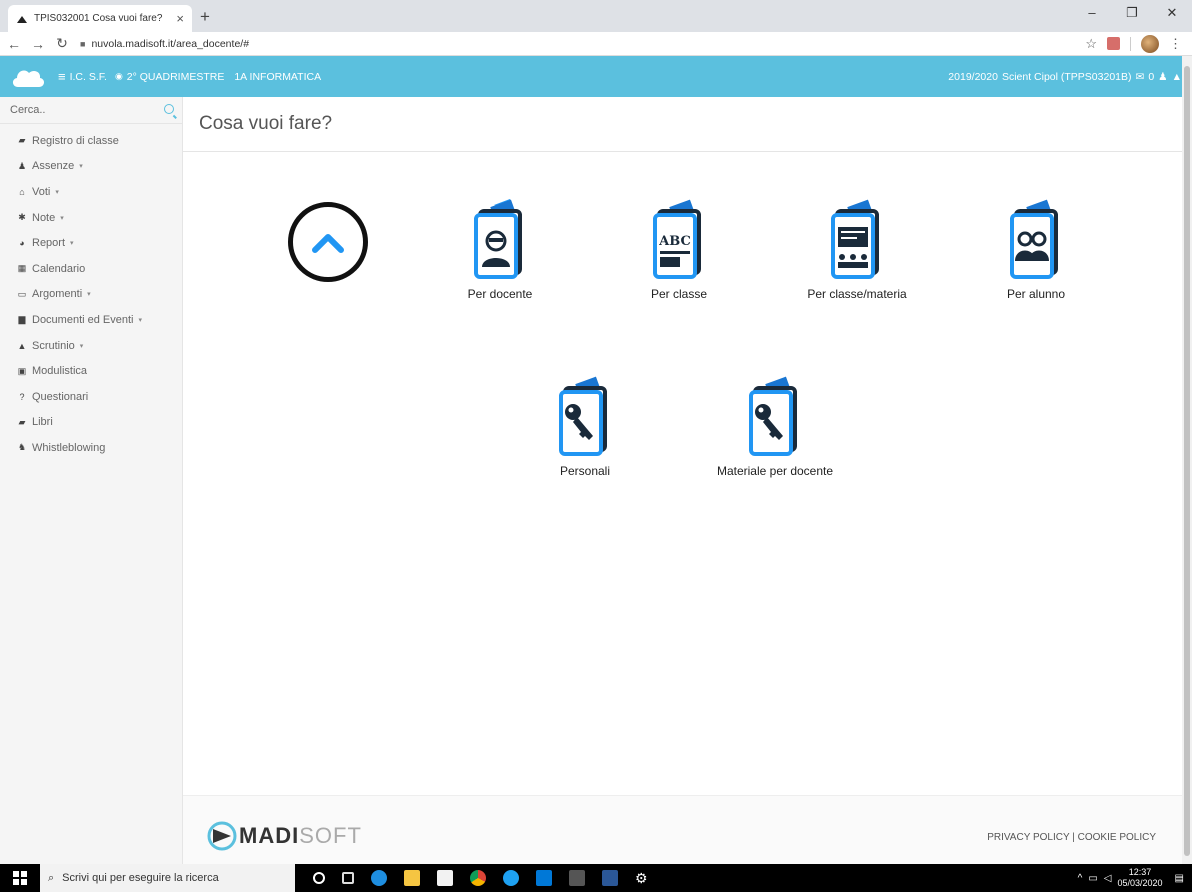  Describe the element at coordinates (1140, 77) in the screenshot. I see `mail-icon: ✉` at that location.